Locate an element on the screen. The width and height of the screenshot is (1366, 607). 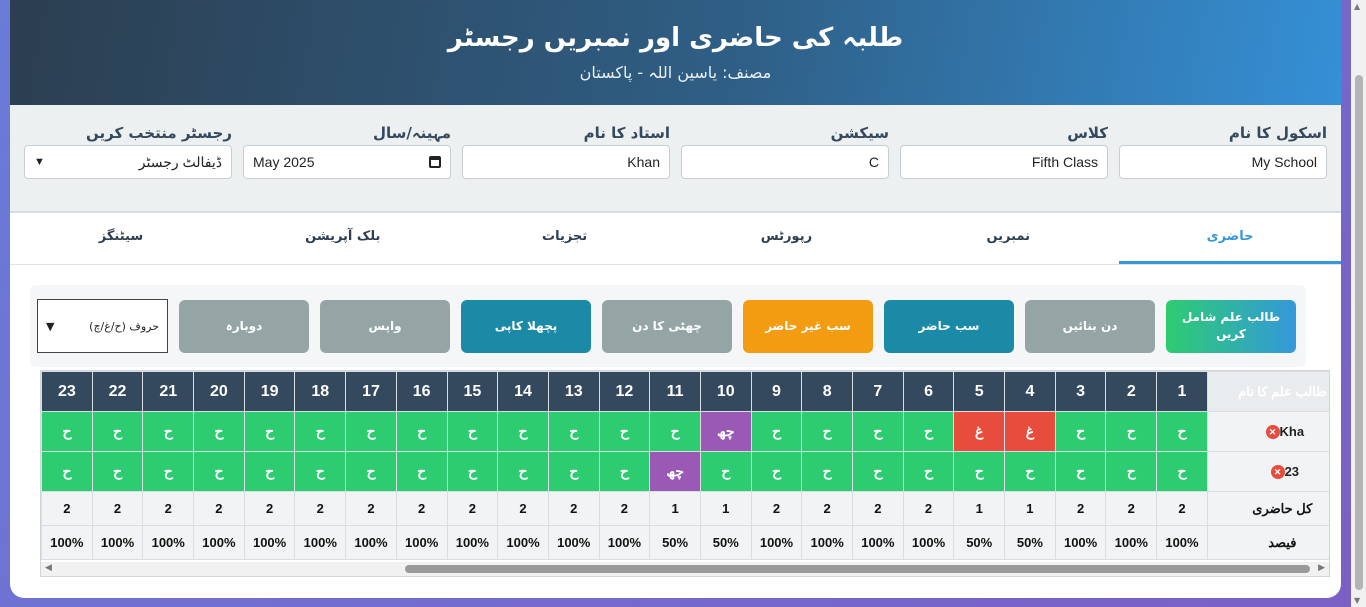
tab-bulk-operations: بلک آپریشن is located at coordinates (343, 238).